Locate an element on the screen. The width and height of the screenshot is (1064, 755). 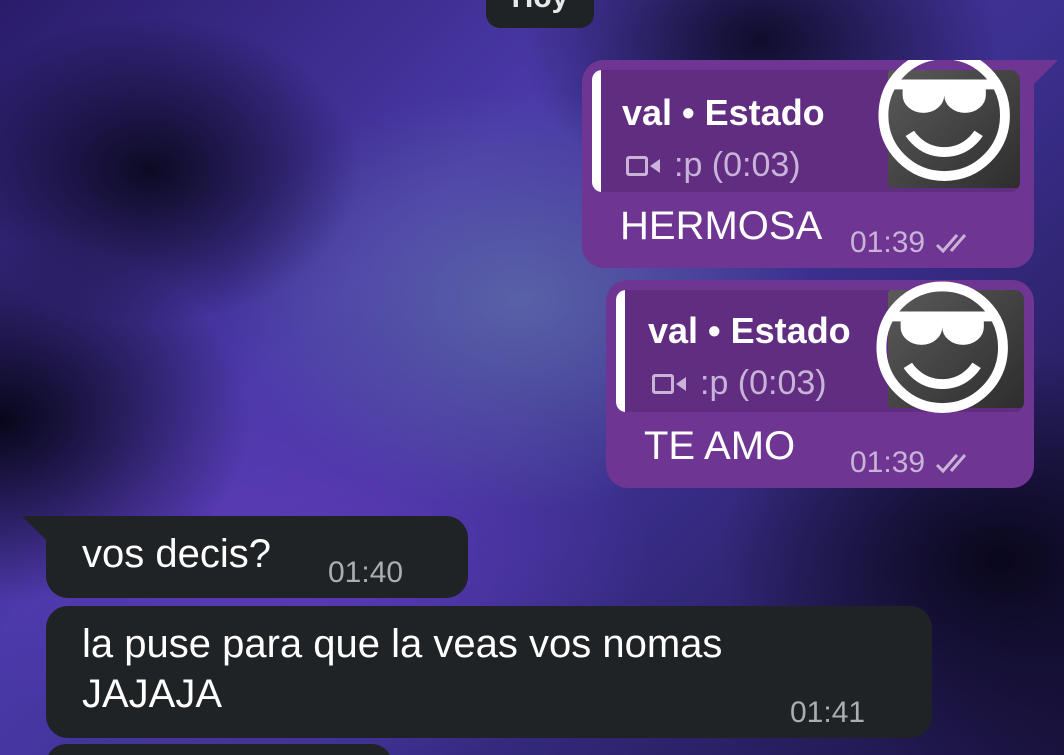
date-separator: Hoy is located at coordinates (540, 14).